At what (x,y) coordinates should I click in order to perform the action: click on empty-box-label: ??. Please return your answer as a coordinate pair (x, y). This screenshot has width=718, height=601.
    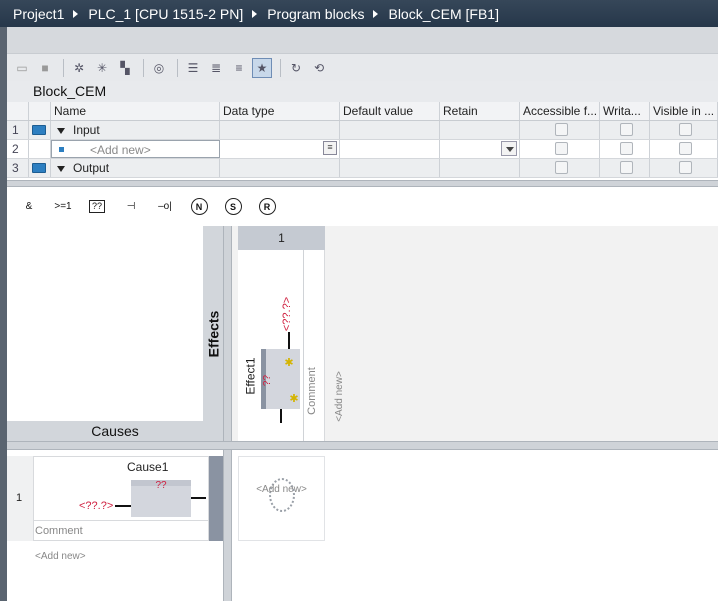
    Looking at the image, I should click on (96, 206).